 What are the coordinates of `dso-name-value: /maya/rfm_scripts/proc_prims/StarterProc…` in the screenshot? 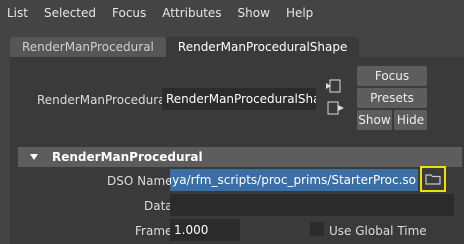 It's located at (293, 180).